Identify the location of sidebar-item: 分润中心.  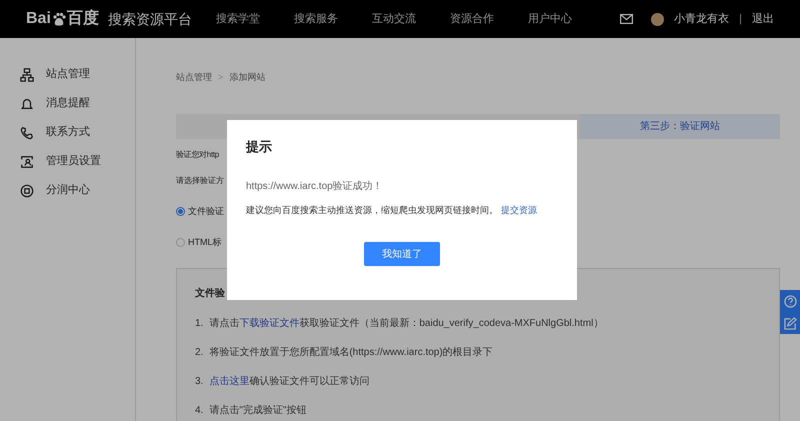
(77, 190).